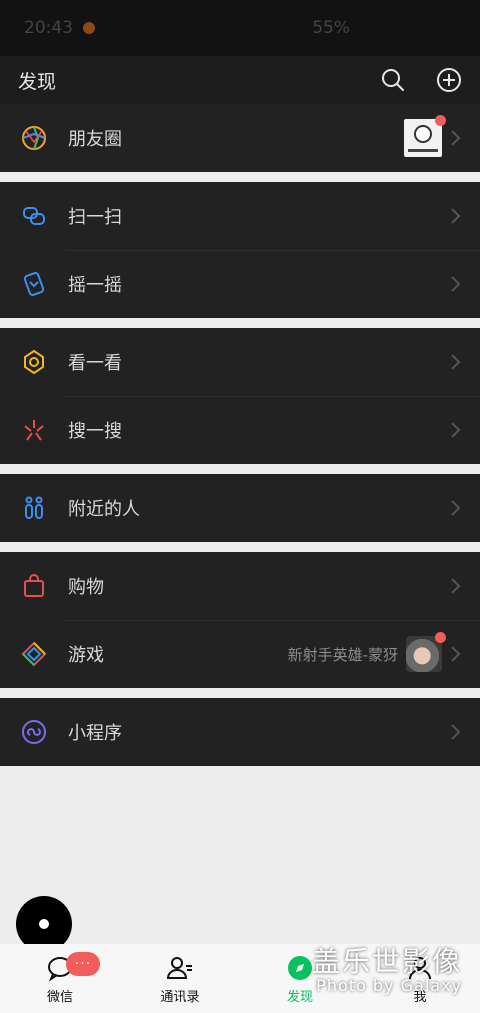 This screenshot has height=1013, width=480. I want to click on compass-icon, so click(300, 968).